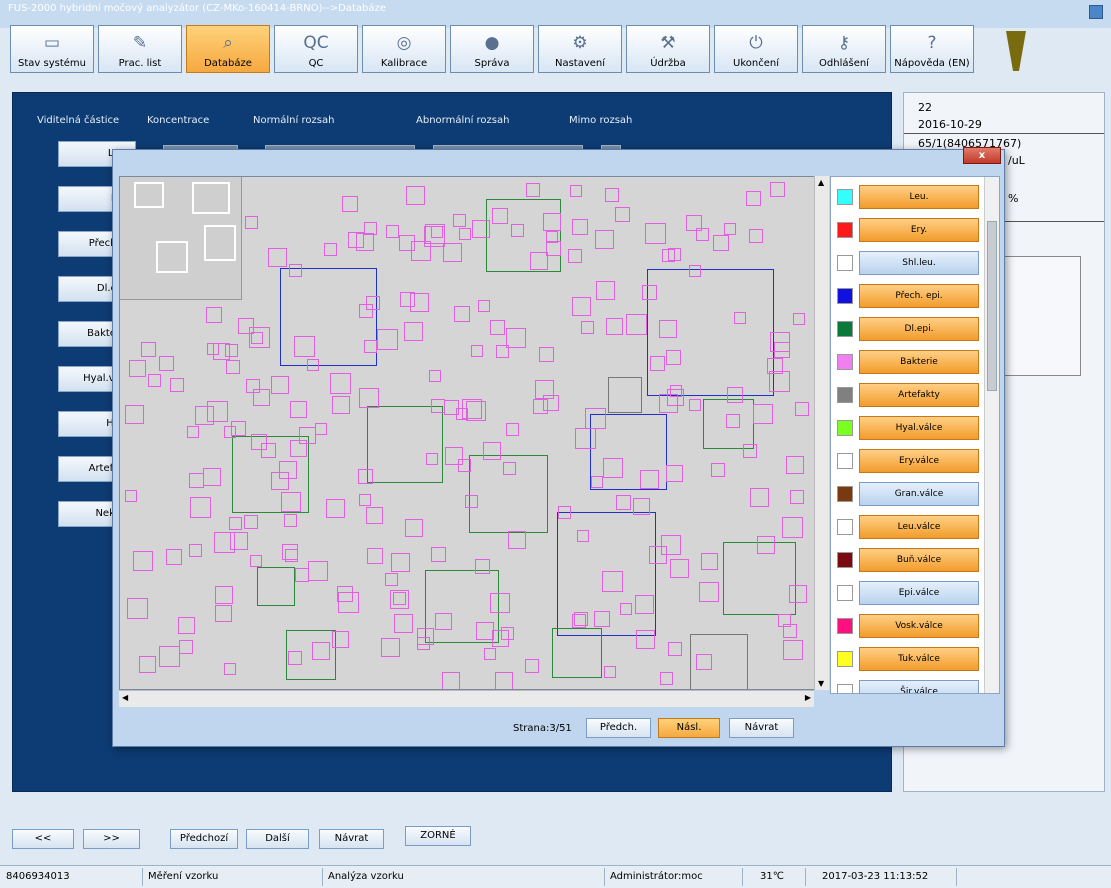 The height and width of the screenshot is (888, 1111). What do you see at coordinates (991, 435) in the screenshot?
I see `legend-scrollbar` at bounding box center [991, 435].